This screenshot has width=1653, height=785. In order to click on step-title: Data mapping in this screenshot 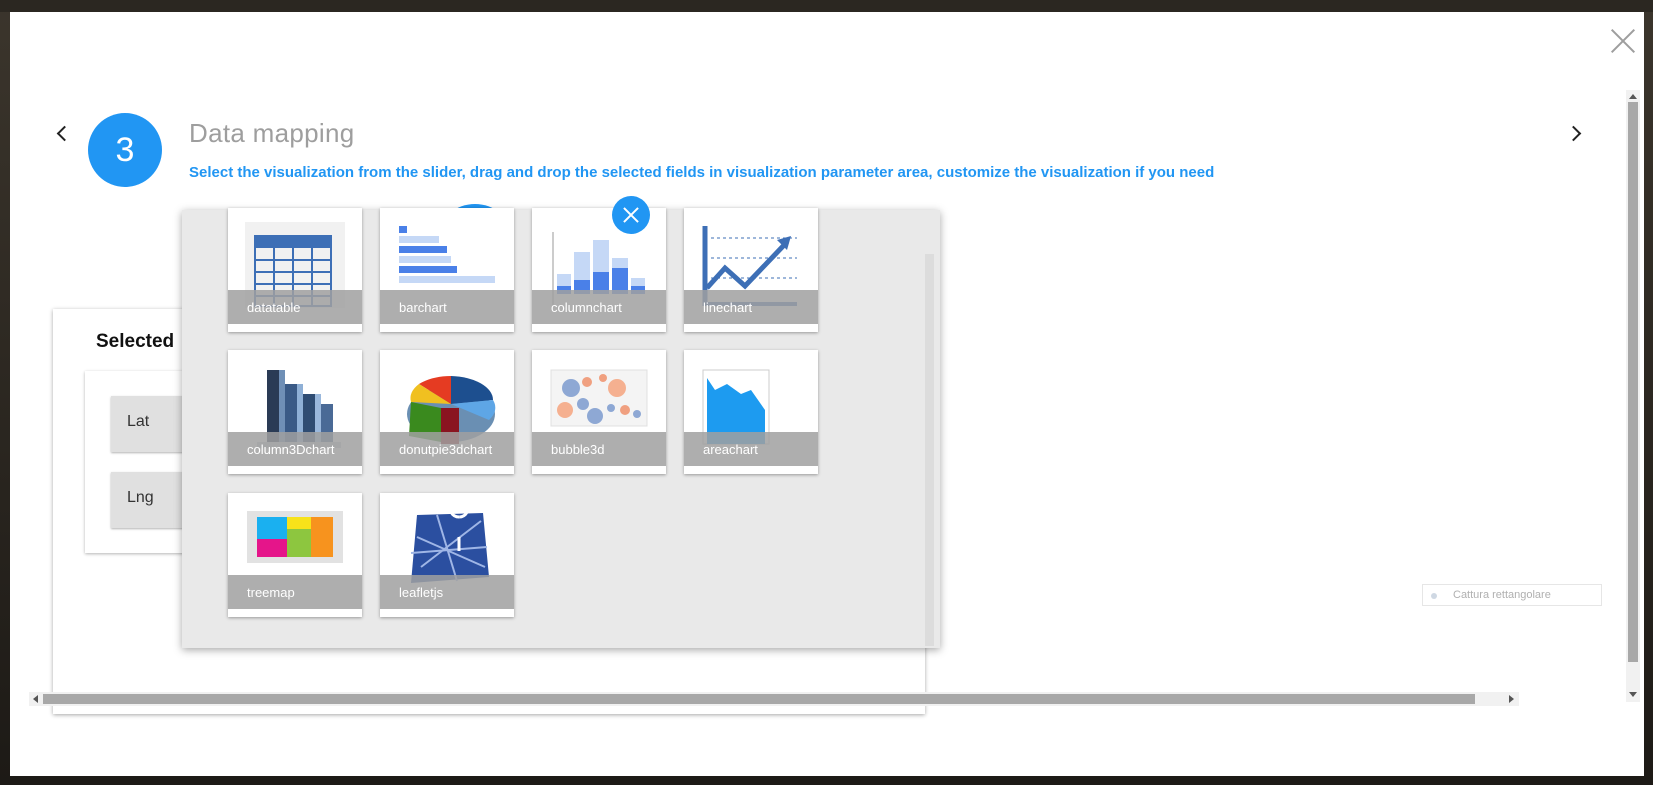, I will do `click(272, 133)`.